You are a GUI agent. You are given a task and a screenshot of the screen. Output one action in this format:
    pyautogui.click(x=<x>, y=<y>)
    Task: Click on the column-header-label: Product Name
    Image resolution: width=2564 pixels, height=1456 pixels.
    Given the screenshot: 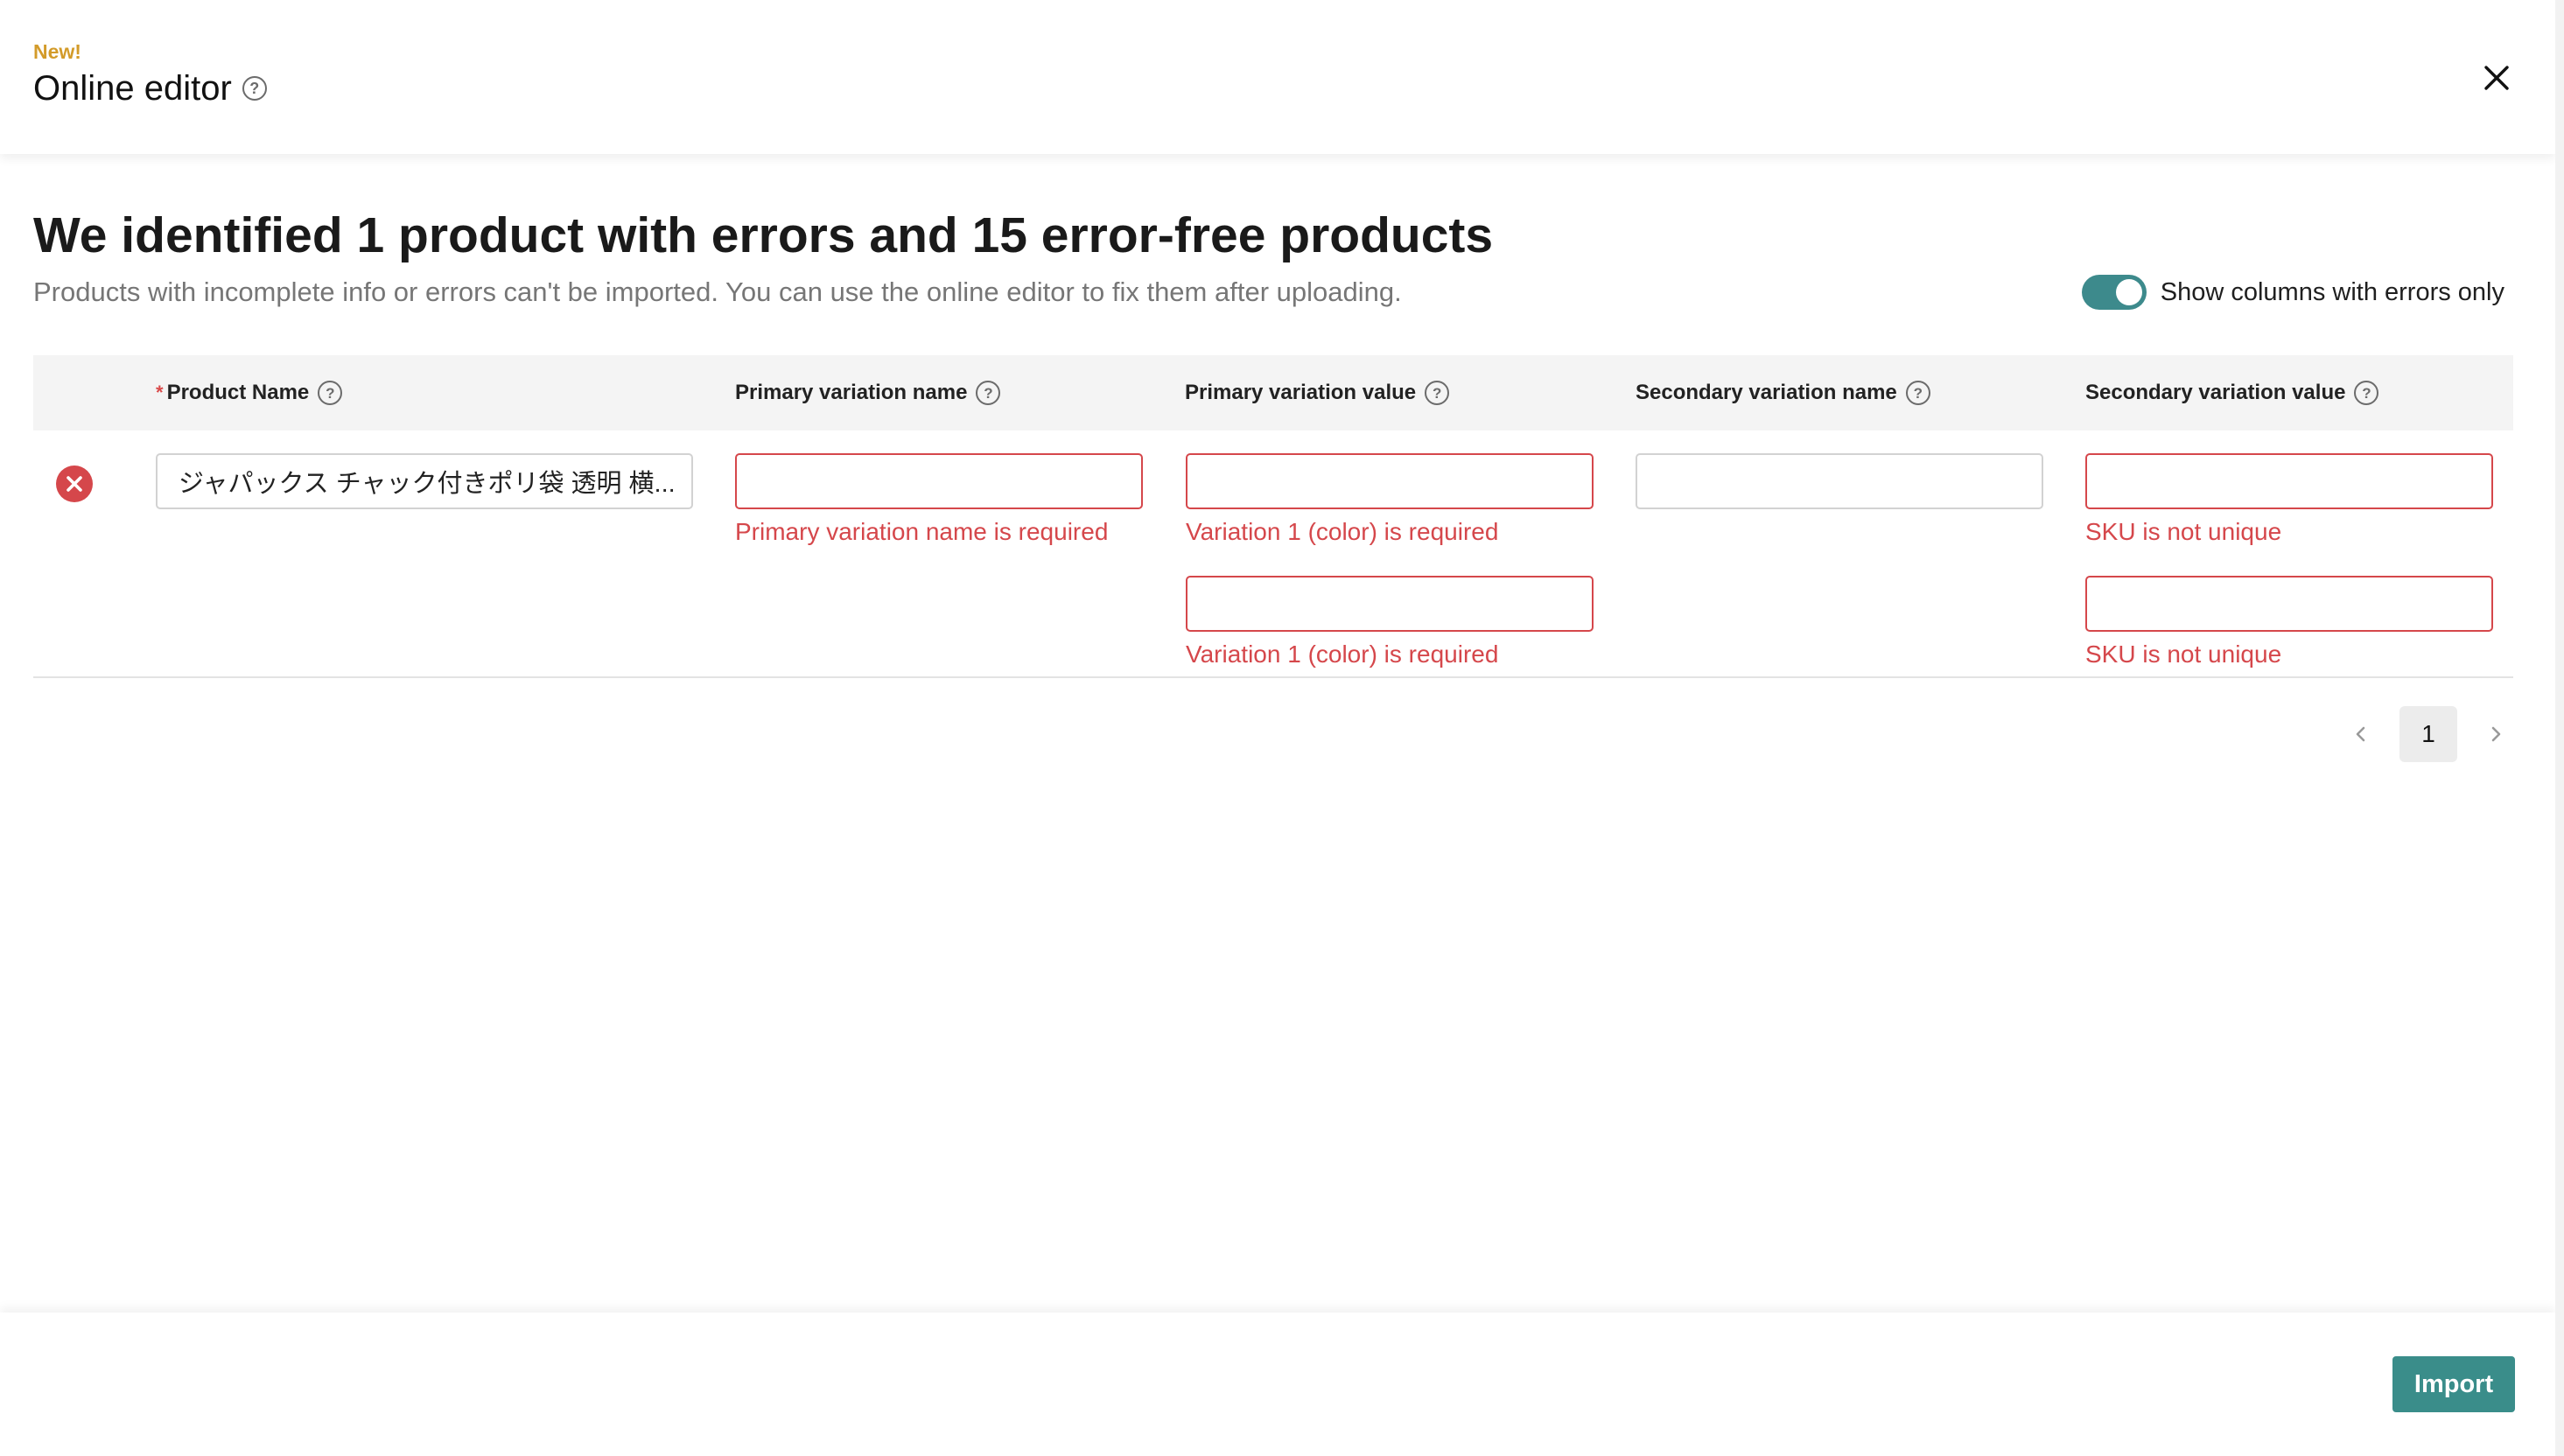 What is the action you would take?
    pyautogui.click(x=238, y=392)
    